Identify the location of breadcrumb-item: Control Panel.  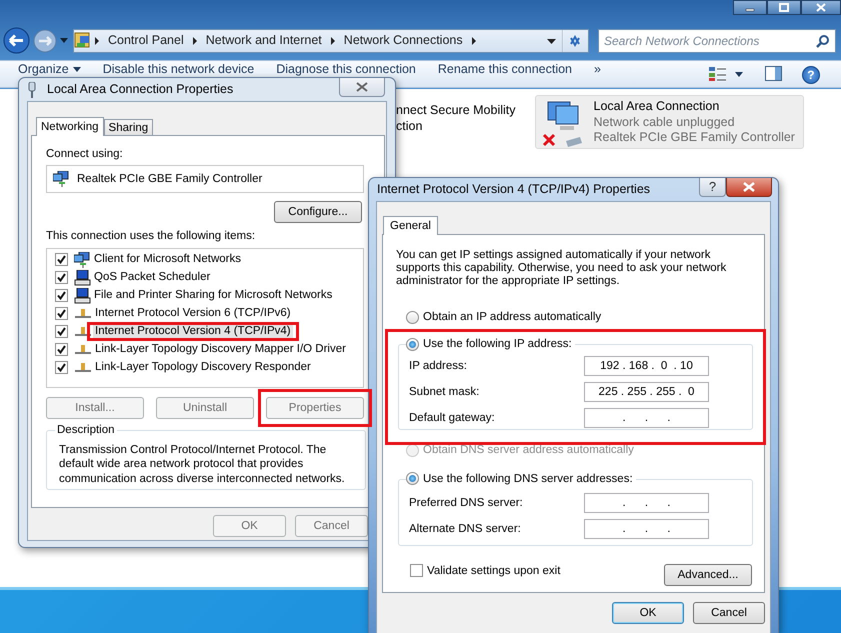
(146, 40).